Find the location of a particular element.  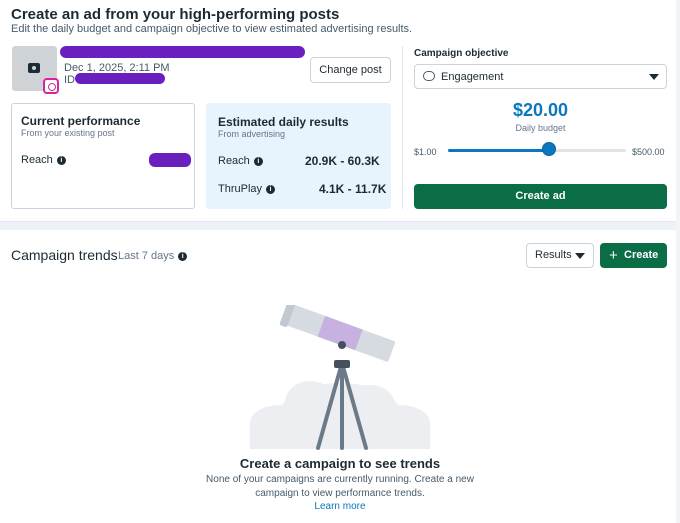

budget-min-label: $1.00 is located at coordinates (425, 152).